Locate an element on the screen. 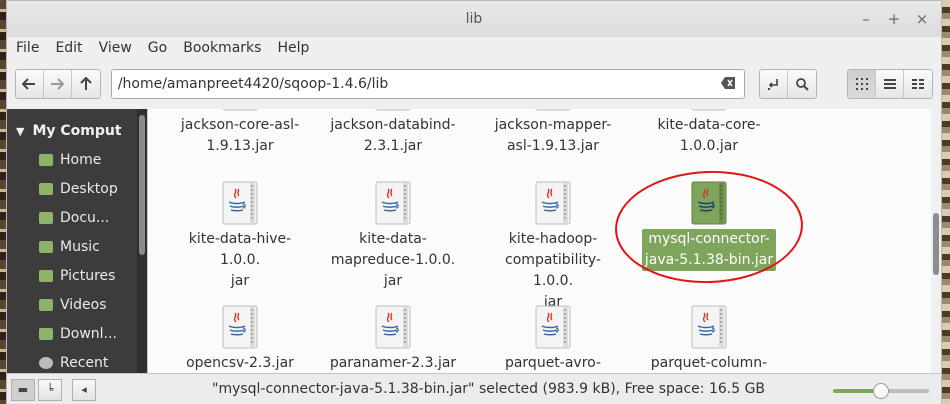 The width and height of the screenshot is (950, 404). sidebar-item-home: Home is located at coordinates (77, 159).